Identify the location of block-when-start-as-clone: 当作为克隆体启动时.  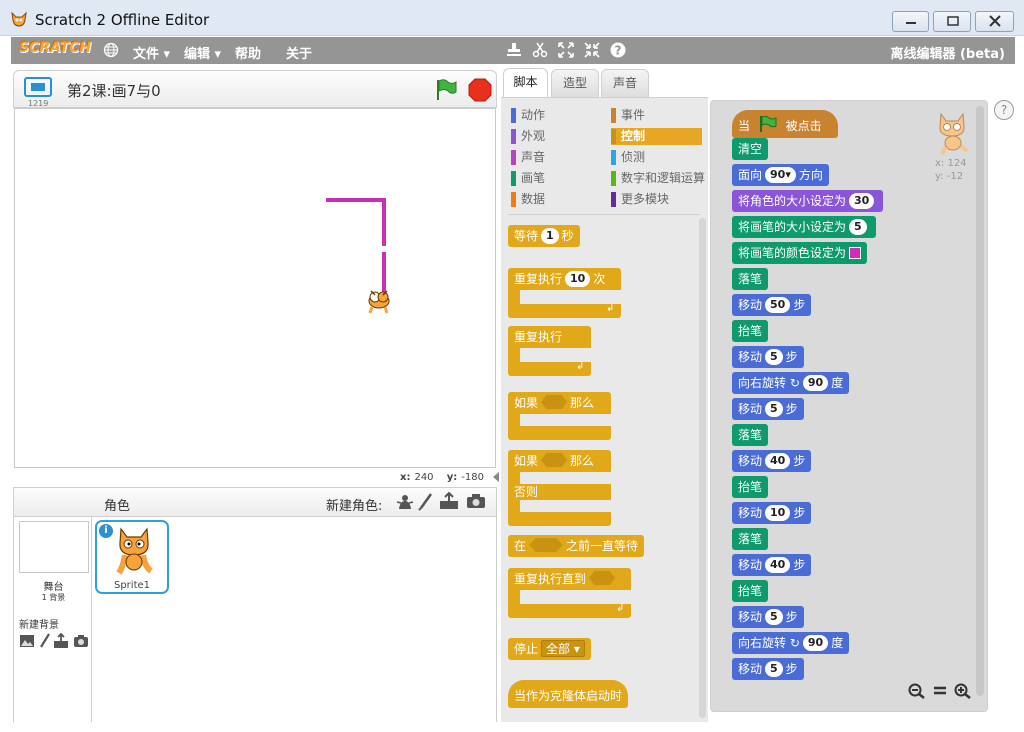
(568, 694).